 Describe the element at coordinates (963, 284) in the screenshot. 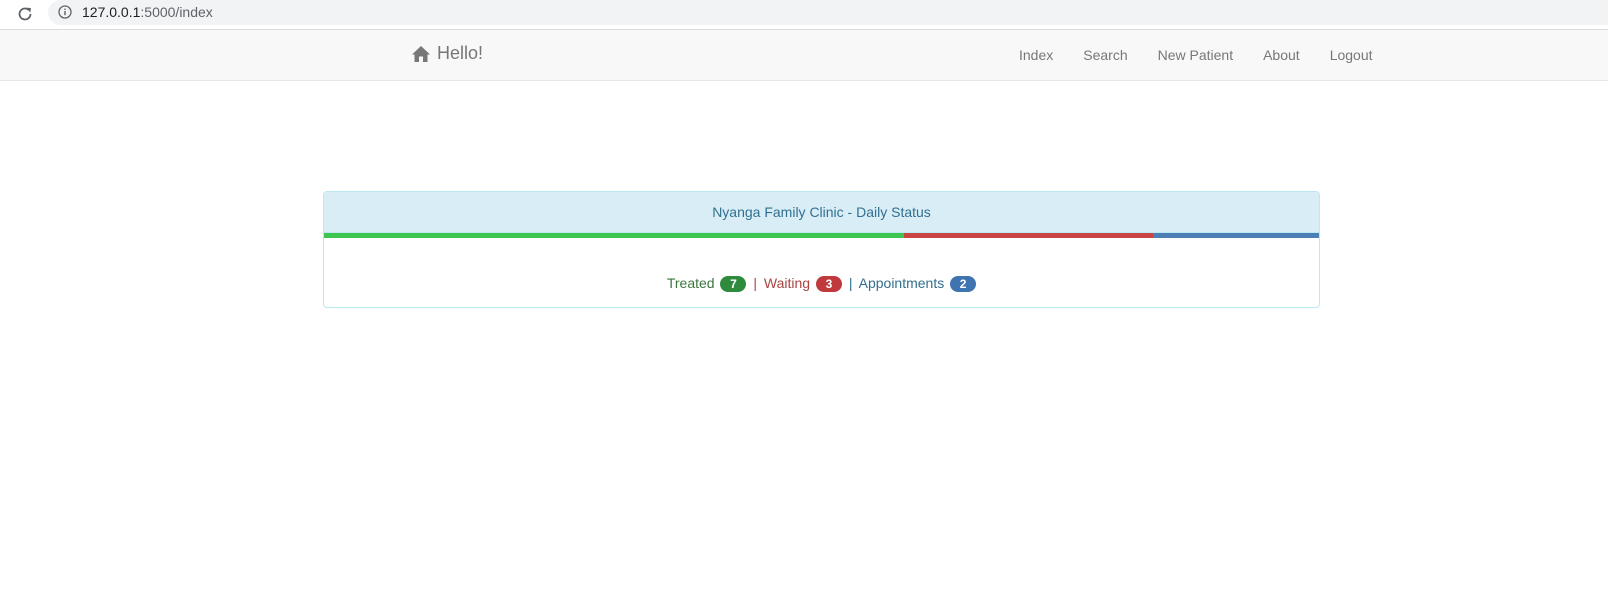

I see `appointments-count-badge: 2` at that location.